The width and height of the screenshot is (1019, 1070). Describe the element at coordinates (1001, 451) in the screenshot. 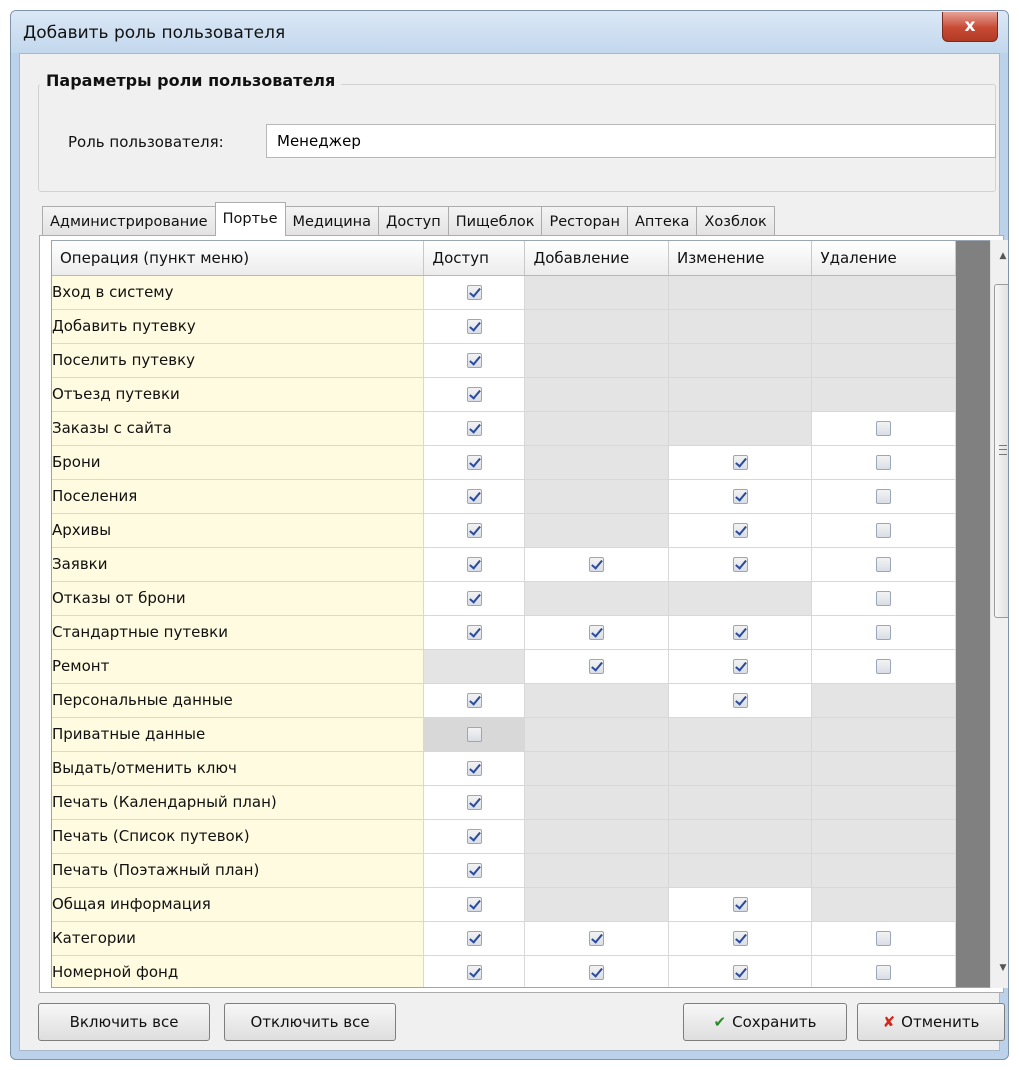

I see `scrollbar-thumb` at that location.